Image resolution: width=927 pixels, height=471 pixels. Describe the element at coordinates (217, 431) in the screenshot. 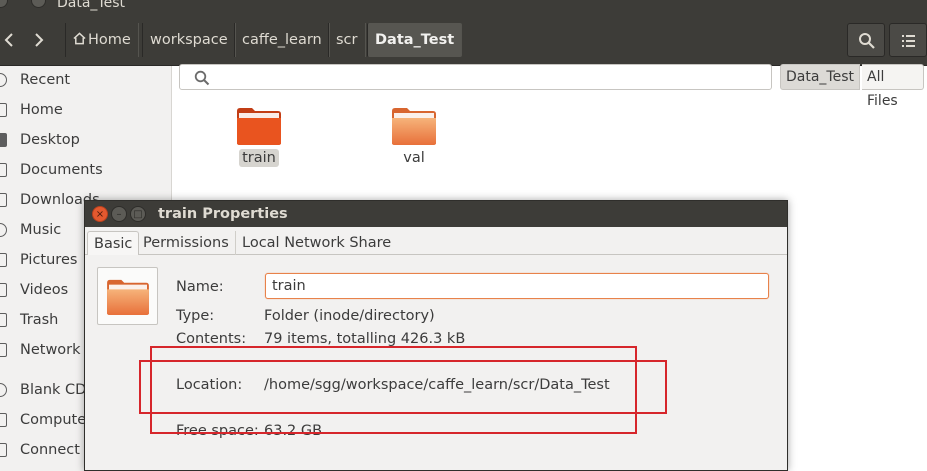

I see `free-space-label: Free space:` at that location.